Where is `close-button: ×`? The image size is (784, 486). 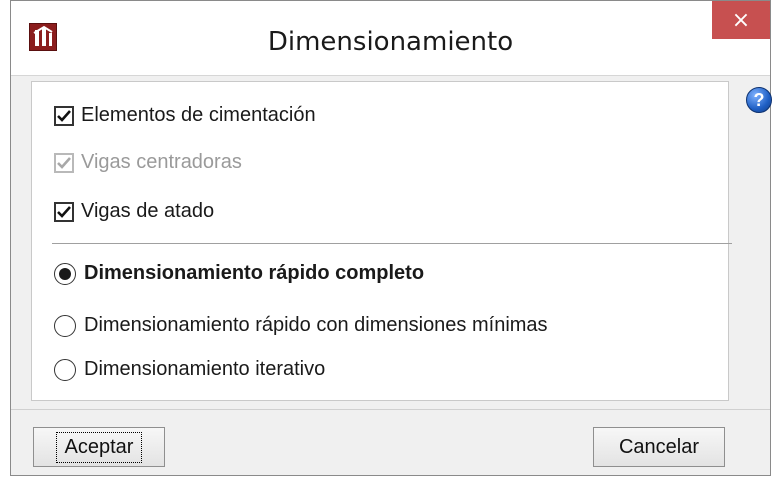
close-button: × is located at coordinates (741, 20).